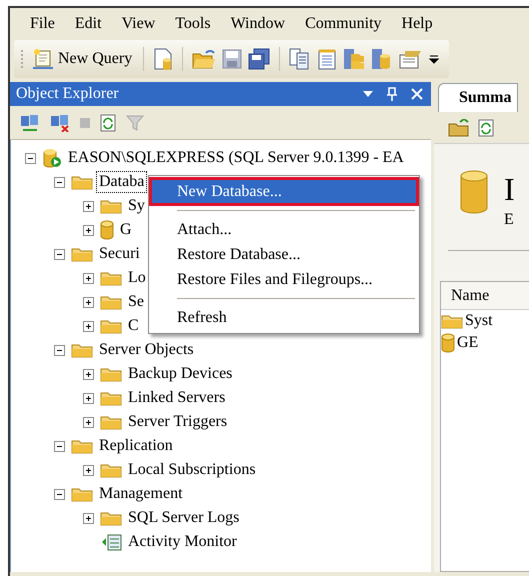  I want to click on close-icon, so click(417, 94).